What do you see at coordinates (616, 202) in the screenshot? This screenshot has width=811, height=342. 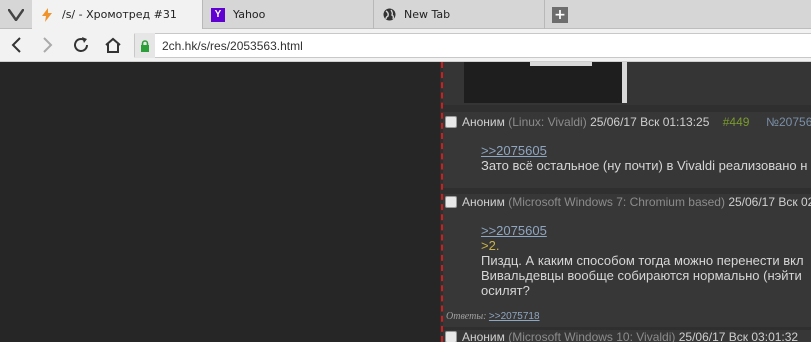 I see `post-client: (Microsoft Windows 7: Chromium based)` at bounding box center [616, 202].